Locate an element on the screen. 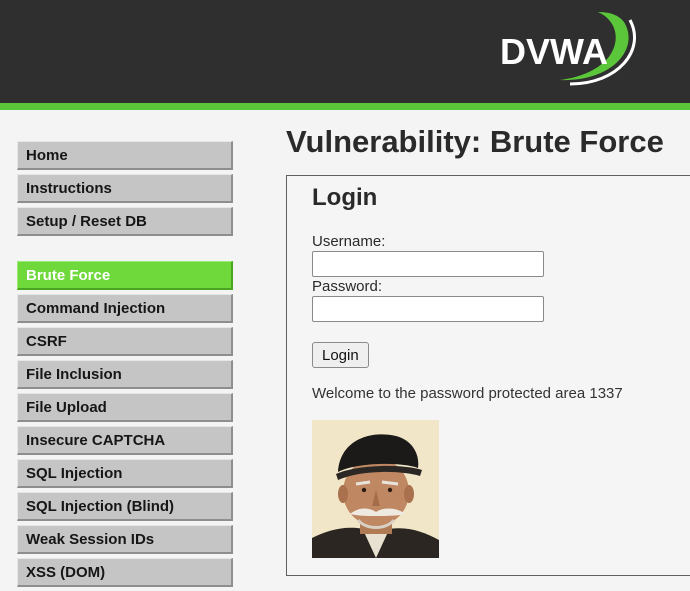  login-heading: Login is located at coordinates (345, 197).